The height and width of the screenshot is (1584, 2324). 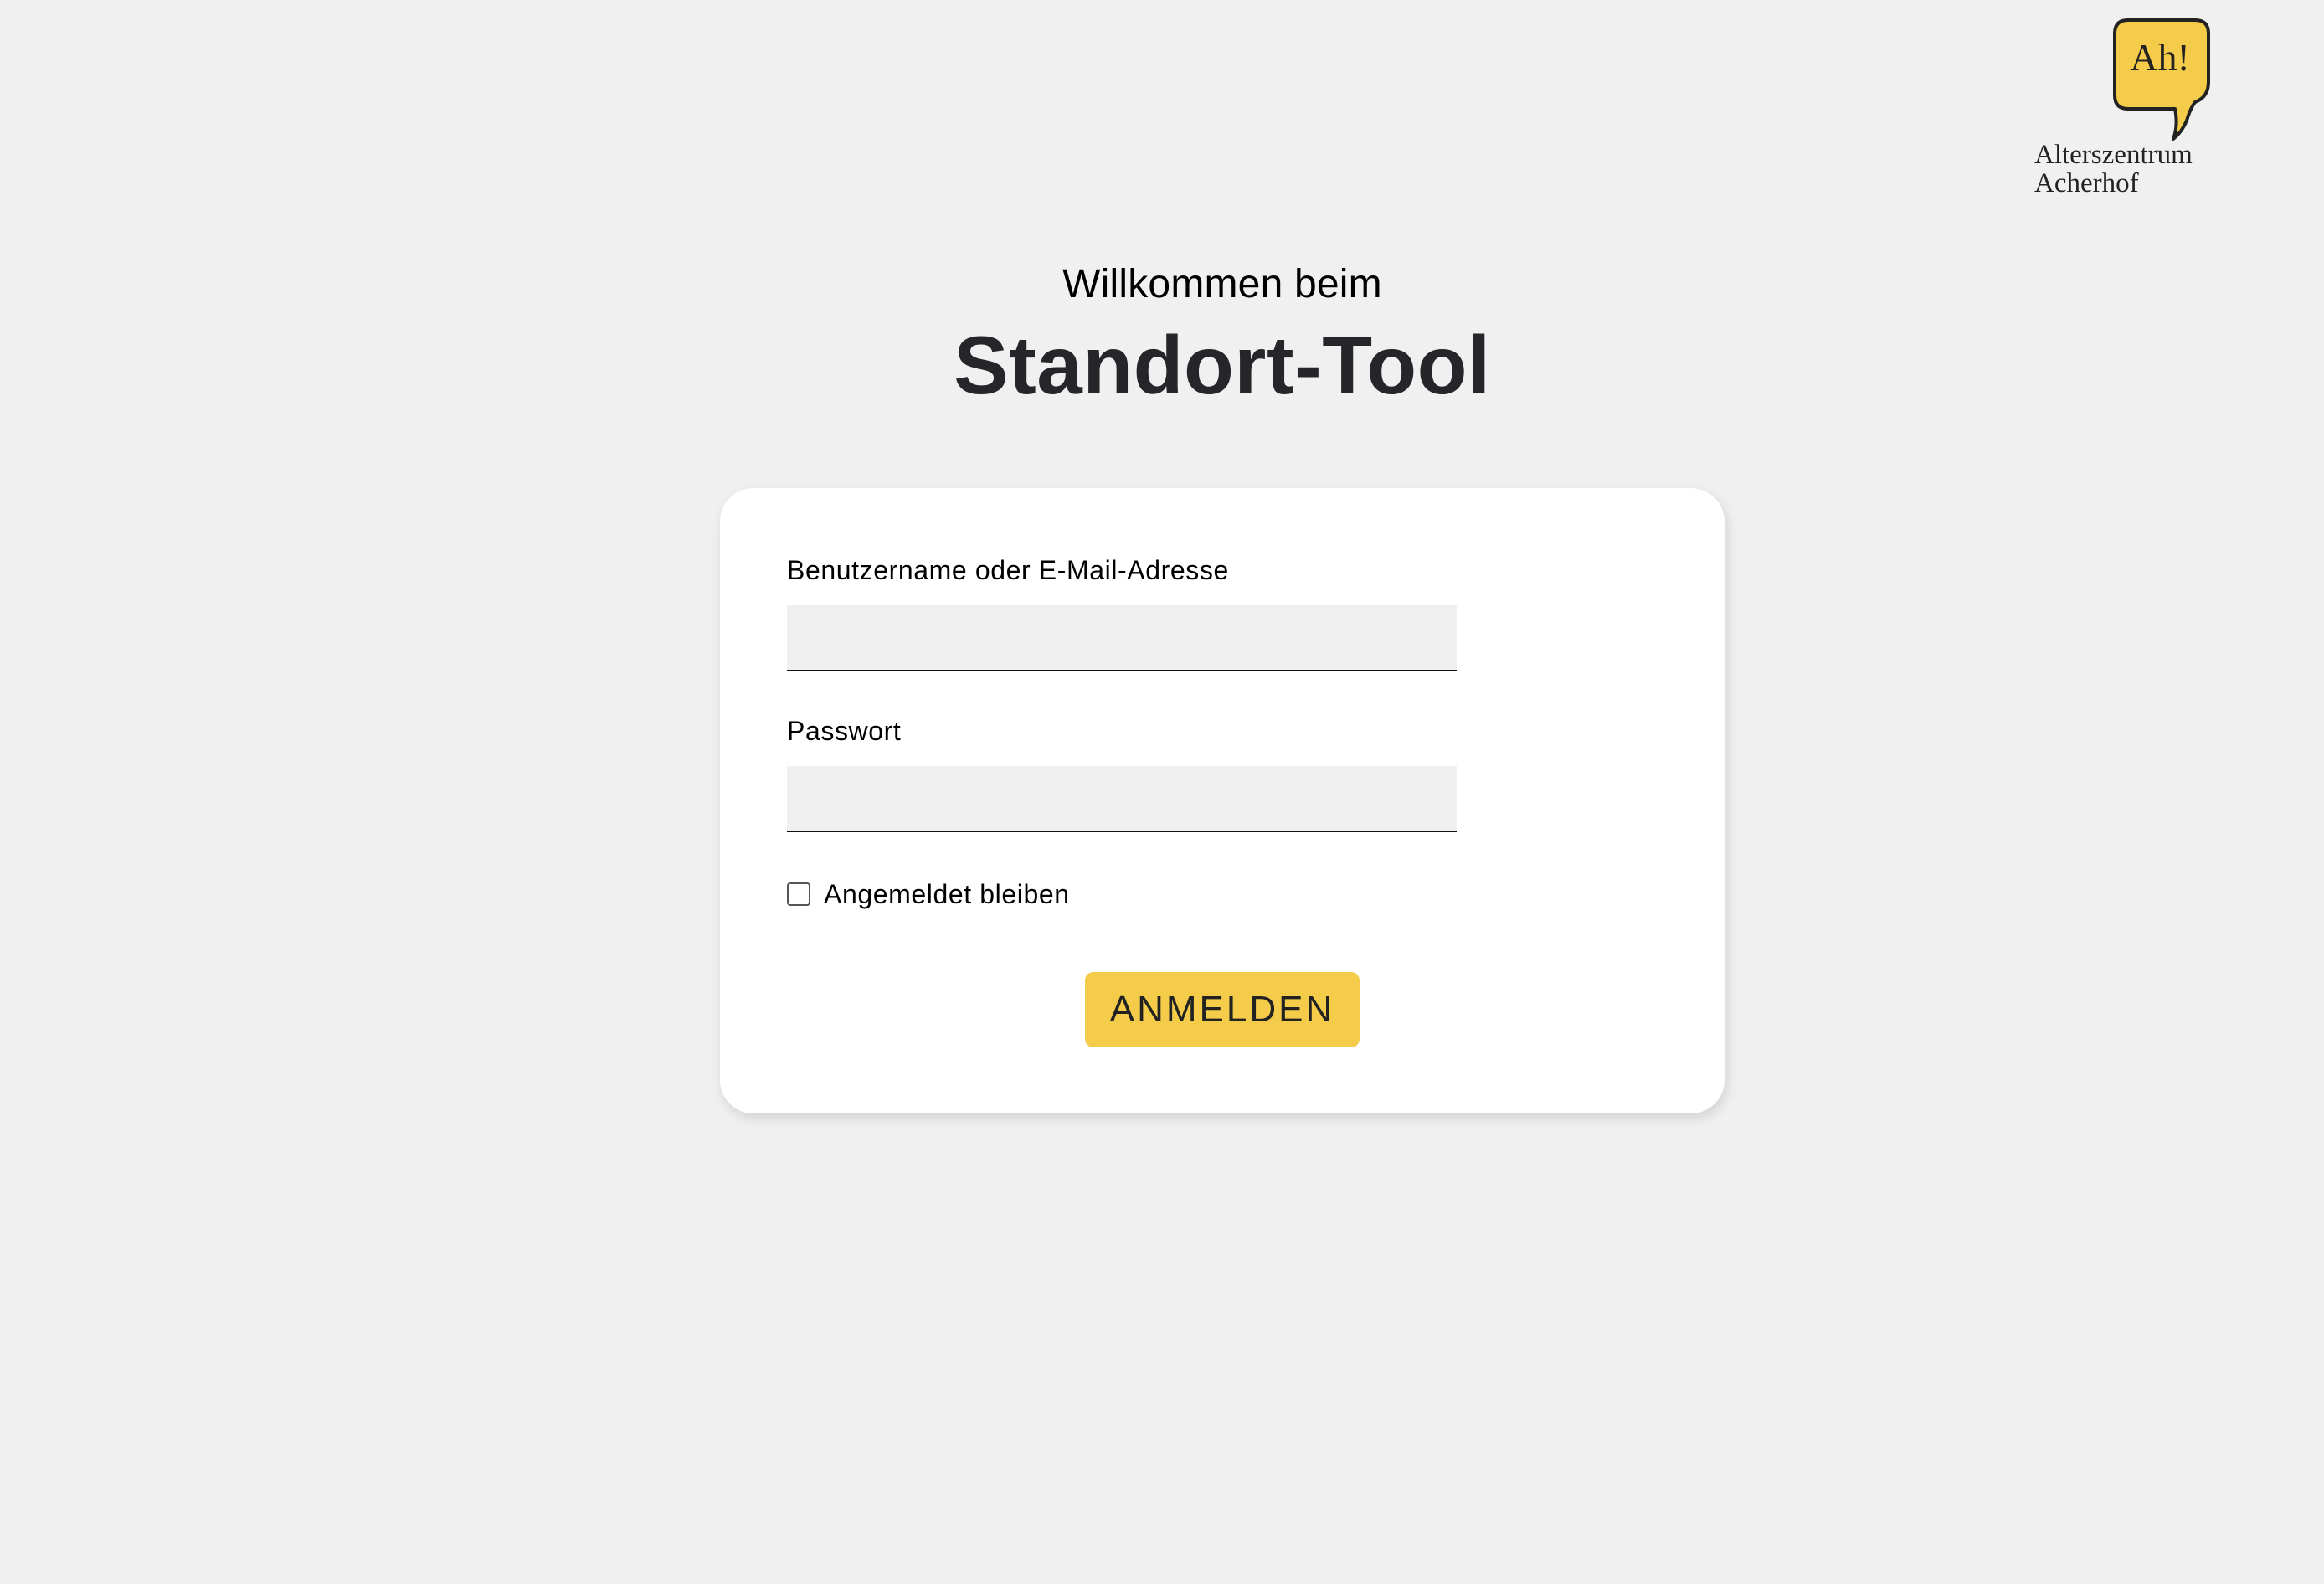 What do you see at coordinates (947, 894) in the screenshot?
I see `remember-me-label: Angemeldet bleiben` at bounding box center [947, 894].